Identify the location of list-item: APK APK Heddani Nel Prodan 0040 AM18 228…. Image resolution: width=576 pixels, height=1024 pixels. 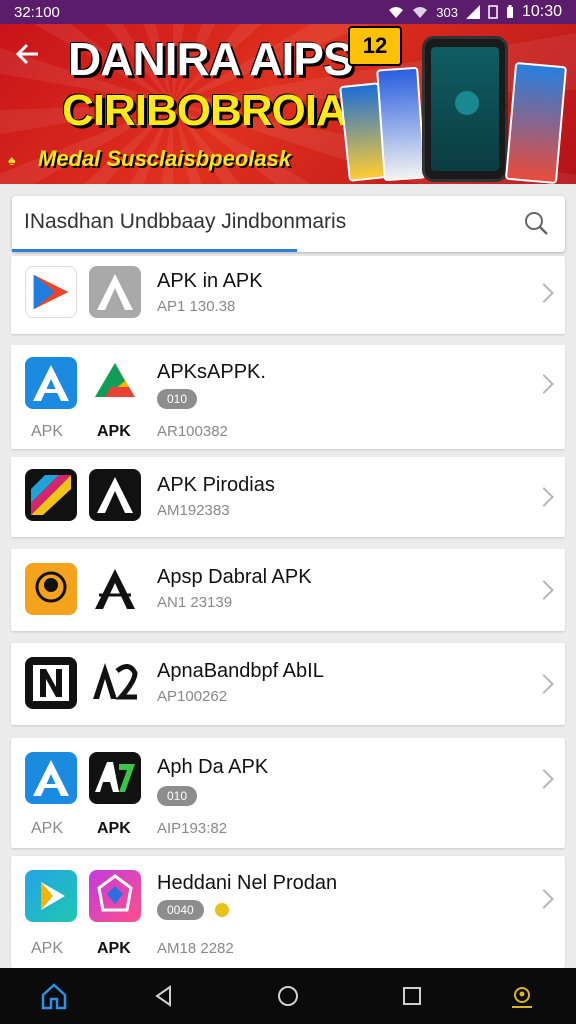
(288, 912).